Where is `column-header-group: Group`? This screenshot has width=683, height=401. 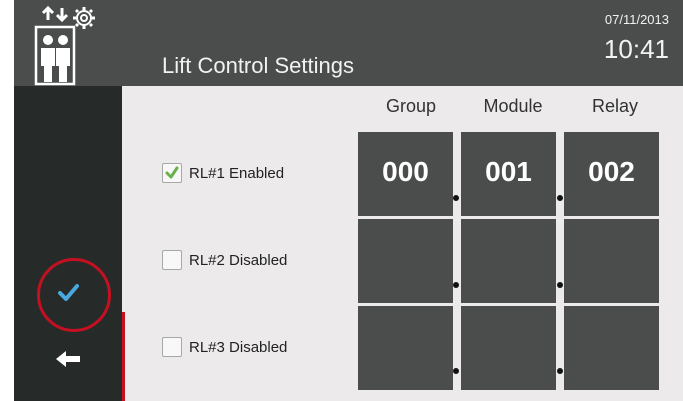 column-header-group: Group is located at coordinates (411, 106).